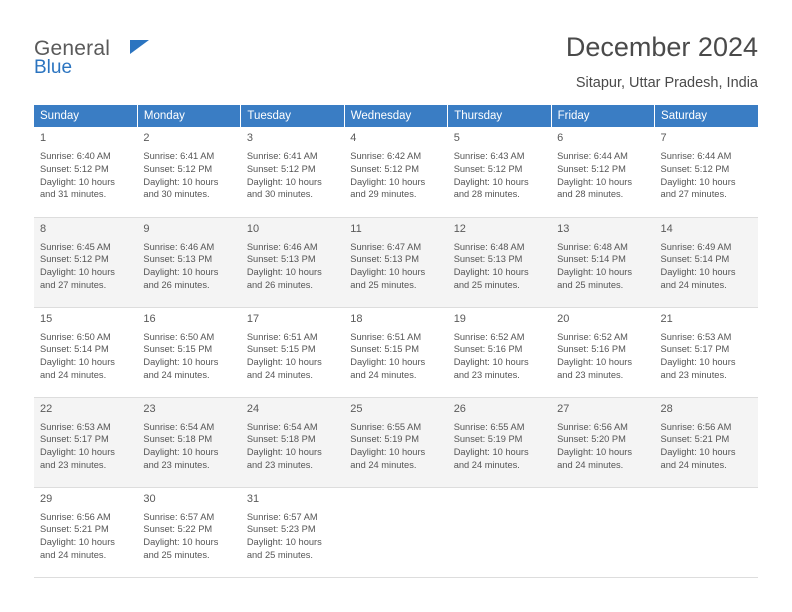  I want to click on day-number: 14, so click(666, 228).